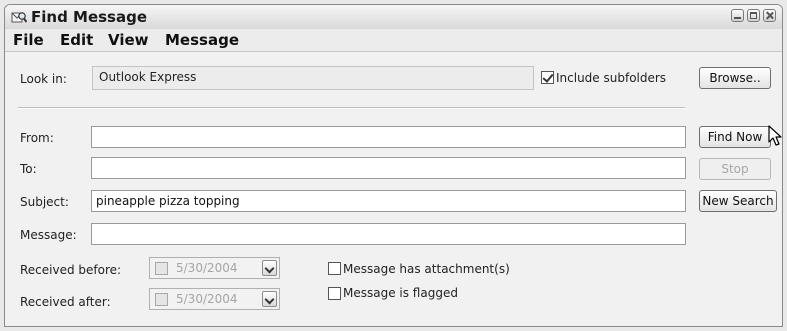 This screenshot has height=331, width=787. What do you see at coordinates (207, 299) in the screenshot?
I see `received-after-date: 5/30/2004` at bounding box center [207, 299].